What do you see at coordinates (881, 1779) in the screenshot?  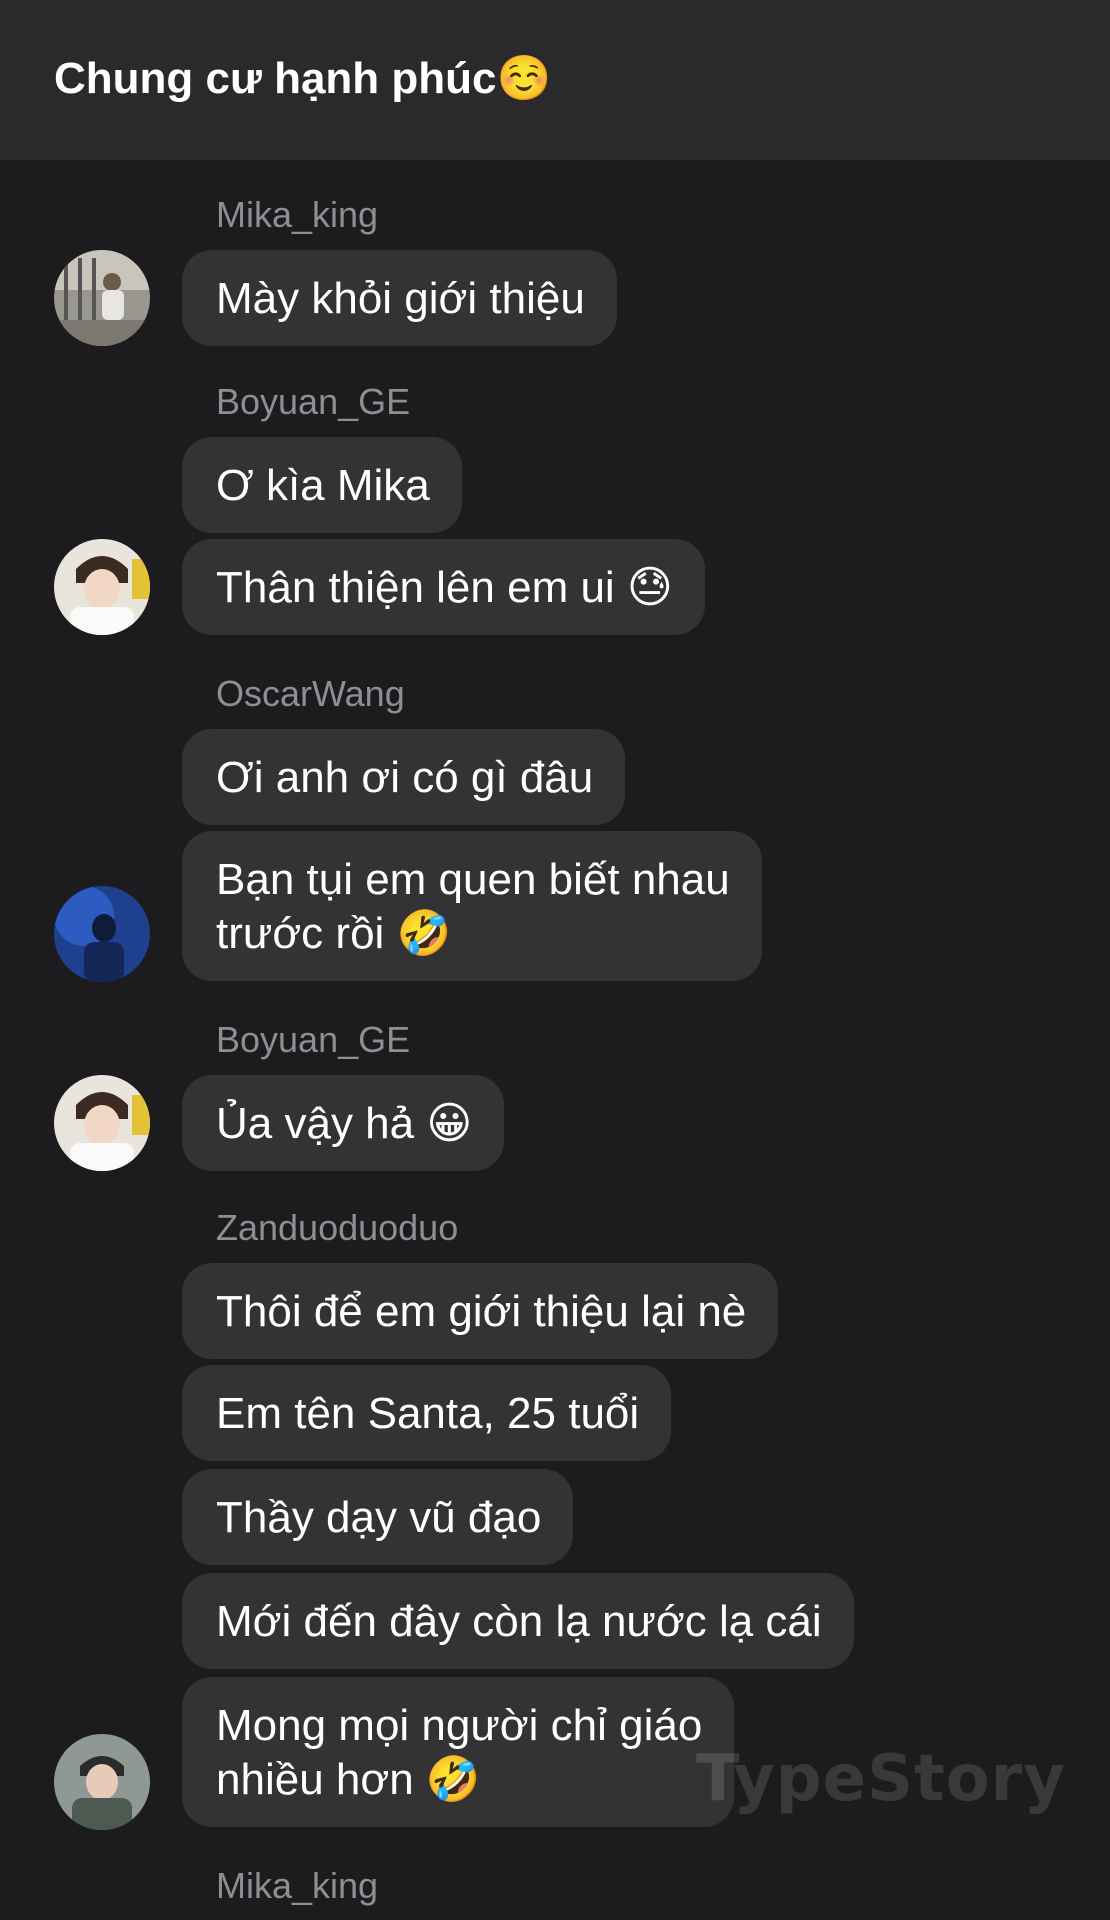 I see `watermark: TypeStory` at bounding box center [881, 1779].